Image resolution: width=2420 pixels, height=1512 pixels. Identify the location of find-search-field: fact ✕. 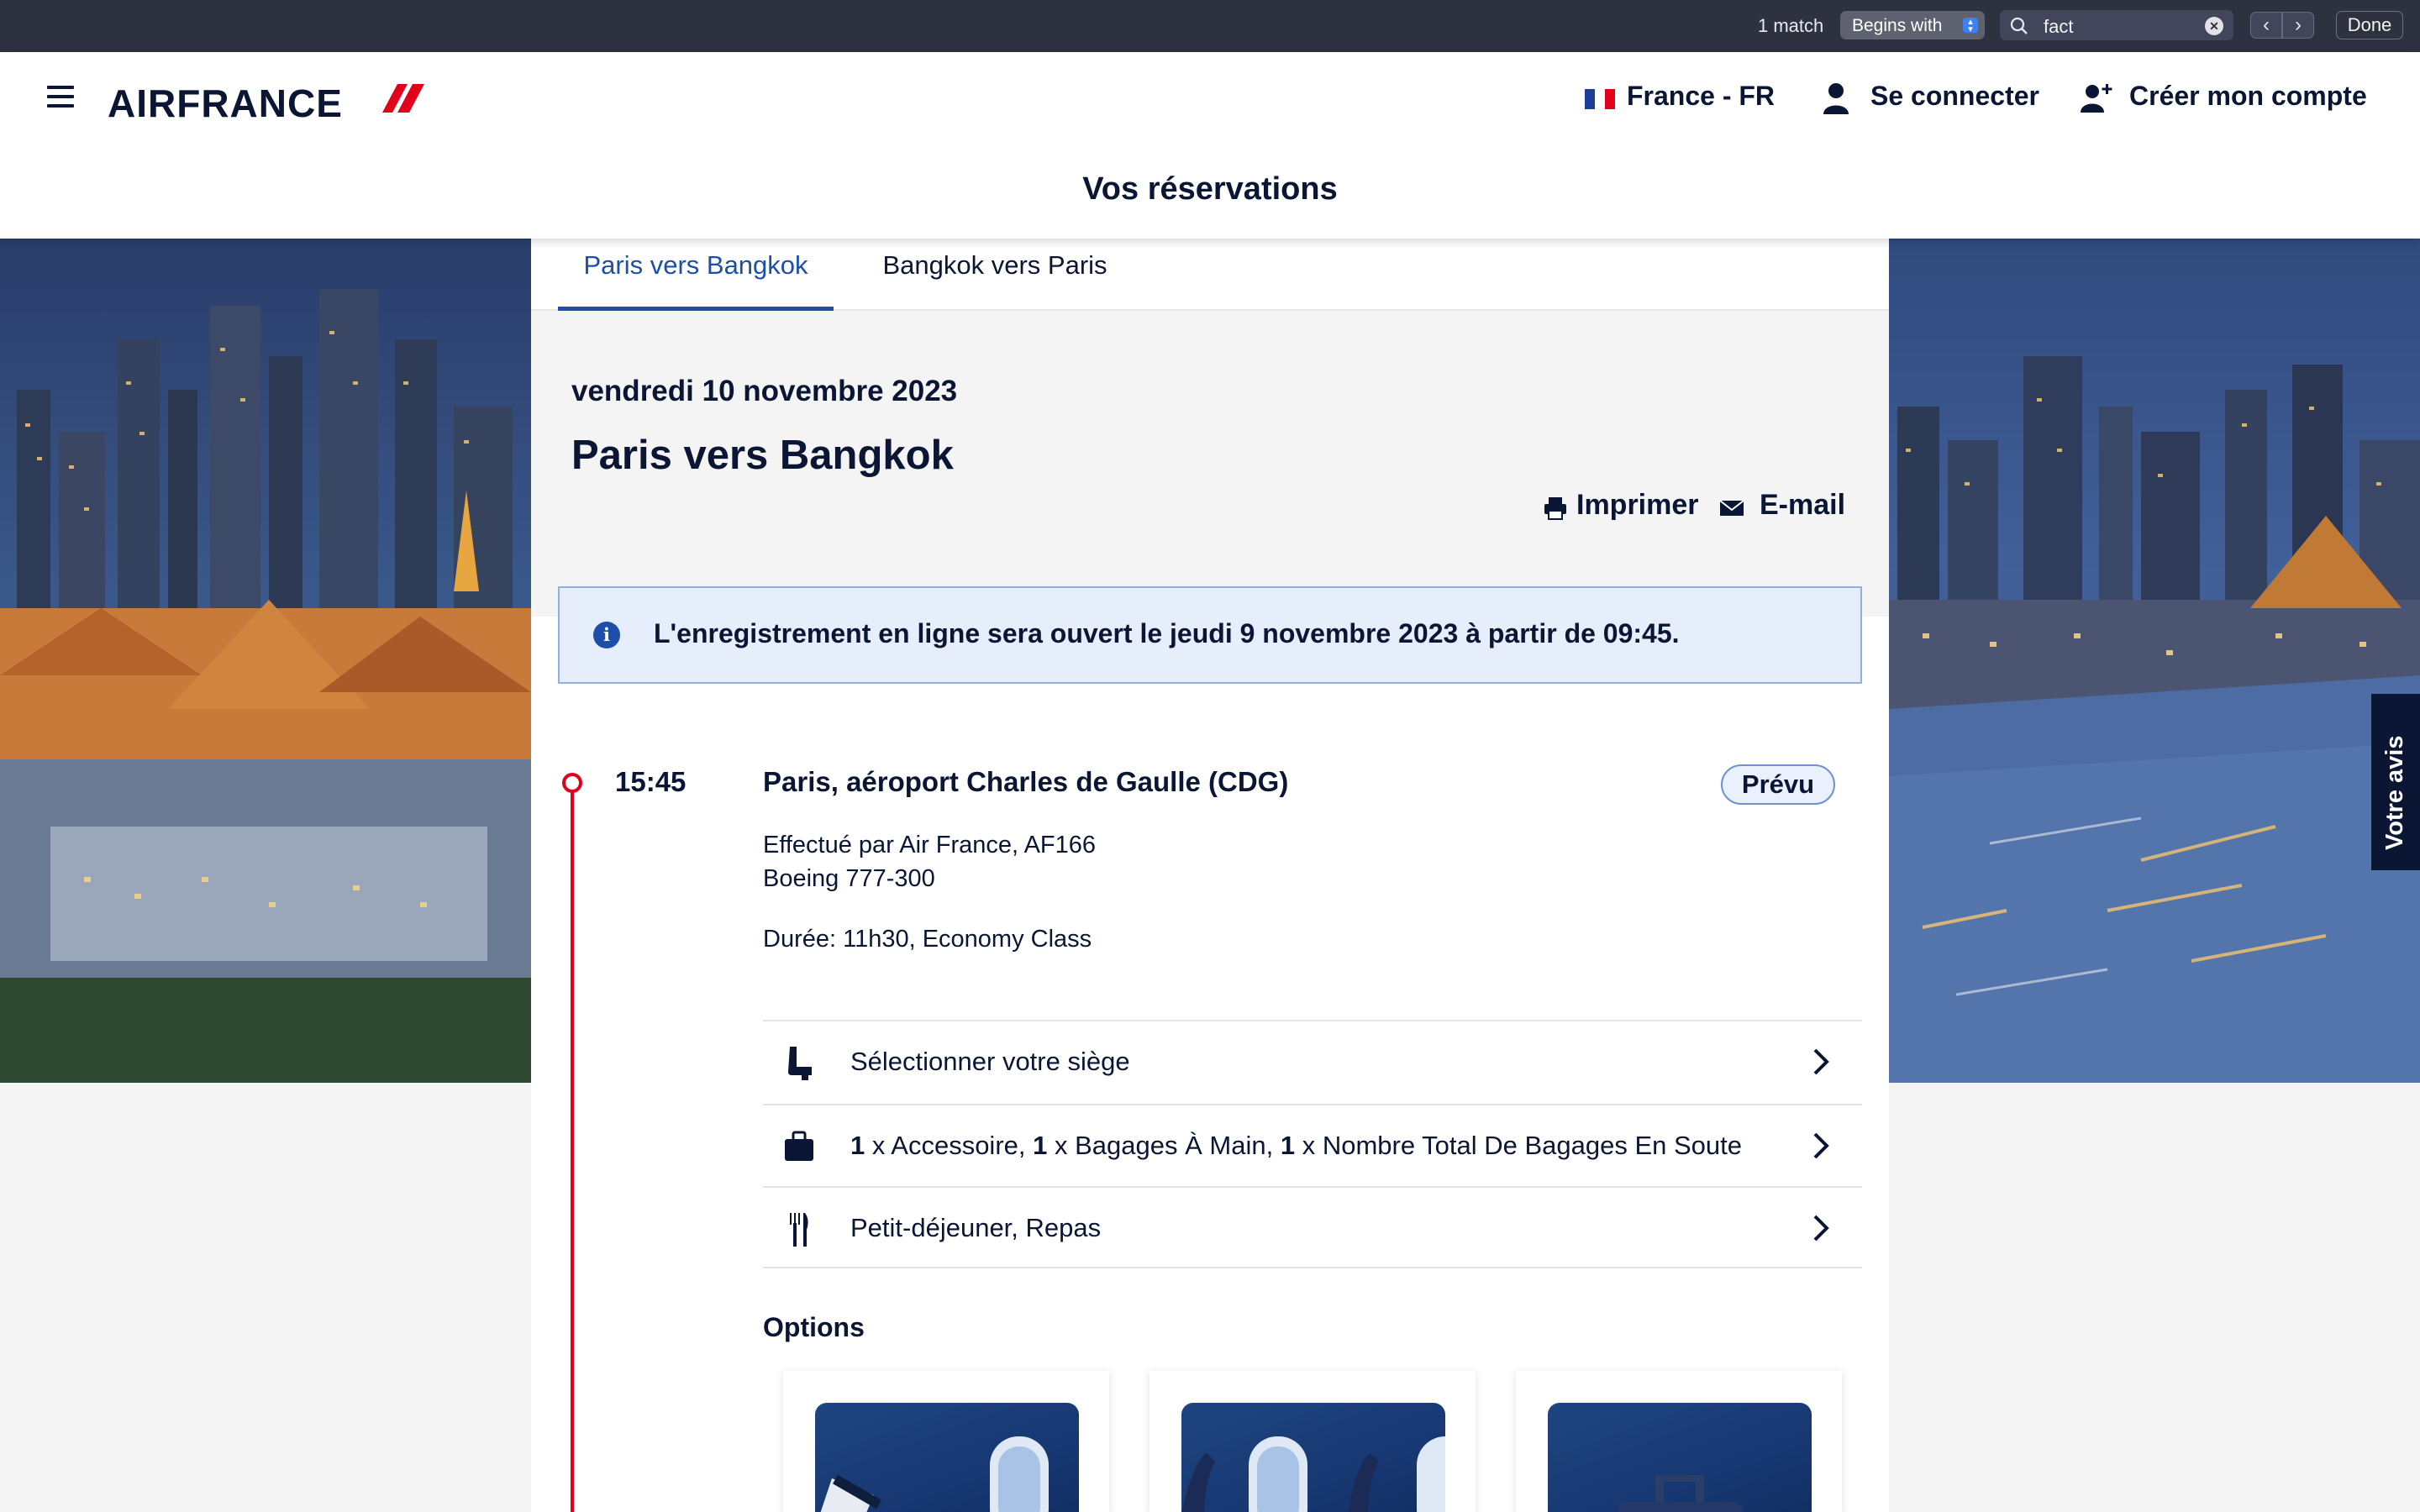
(2116, 25).